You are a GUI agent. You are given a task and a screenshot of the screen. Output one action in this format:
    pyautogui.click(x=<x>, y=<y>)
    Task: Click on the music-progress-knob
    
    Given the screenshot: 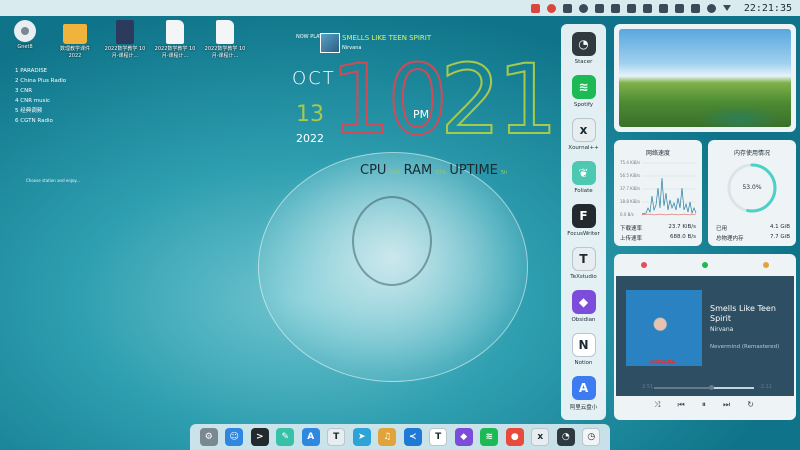 What is the action you would take?
    pyautogui.click(x=711, y=387)
    